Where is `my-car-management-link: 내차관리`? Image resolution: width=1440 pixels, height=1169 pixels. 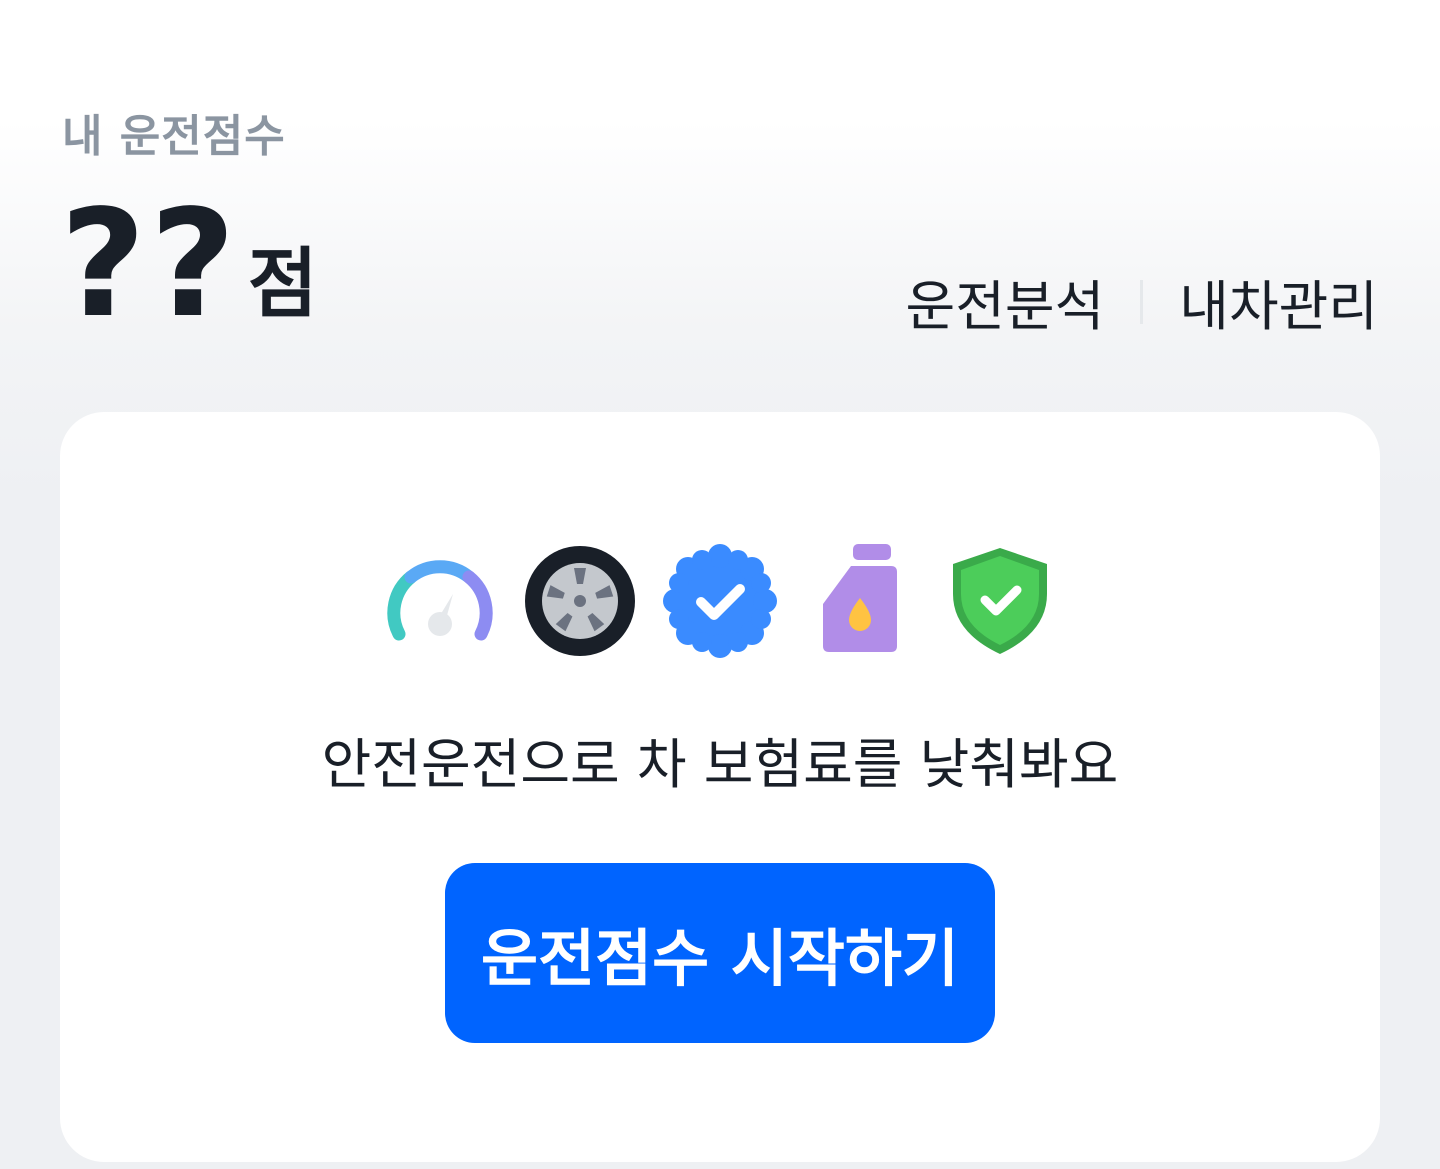 my-car-management-link: 내차관리 is located at coordinates (1278, 301).